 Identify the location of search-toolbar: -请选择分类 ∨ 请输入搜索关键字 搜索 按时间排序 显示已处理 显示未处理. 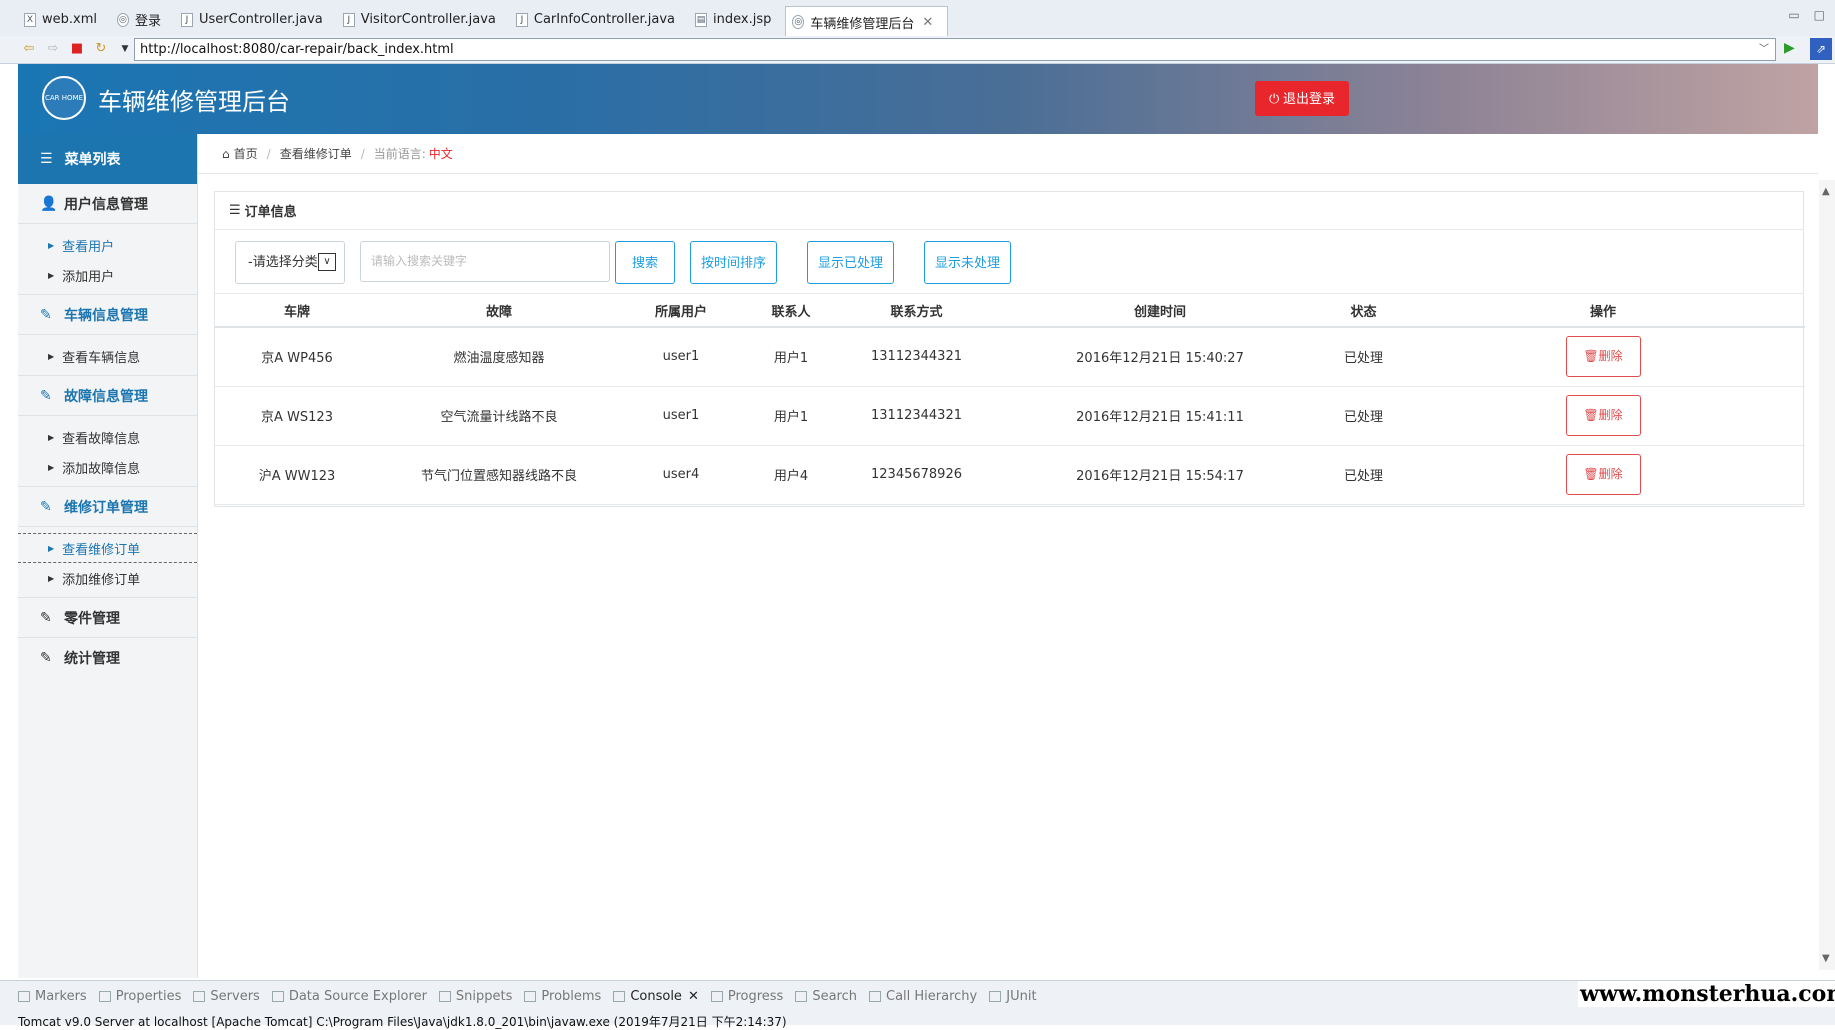
(1009, 262).